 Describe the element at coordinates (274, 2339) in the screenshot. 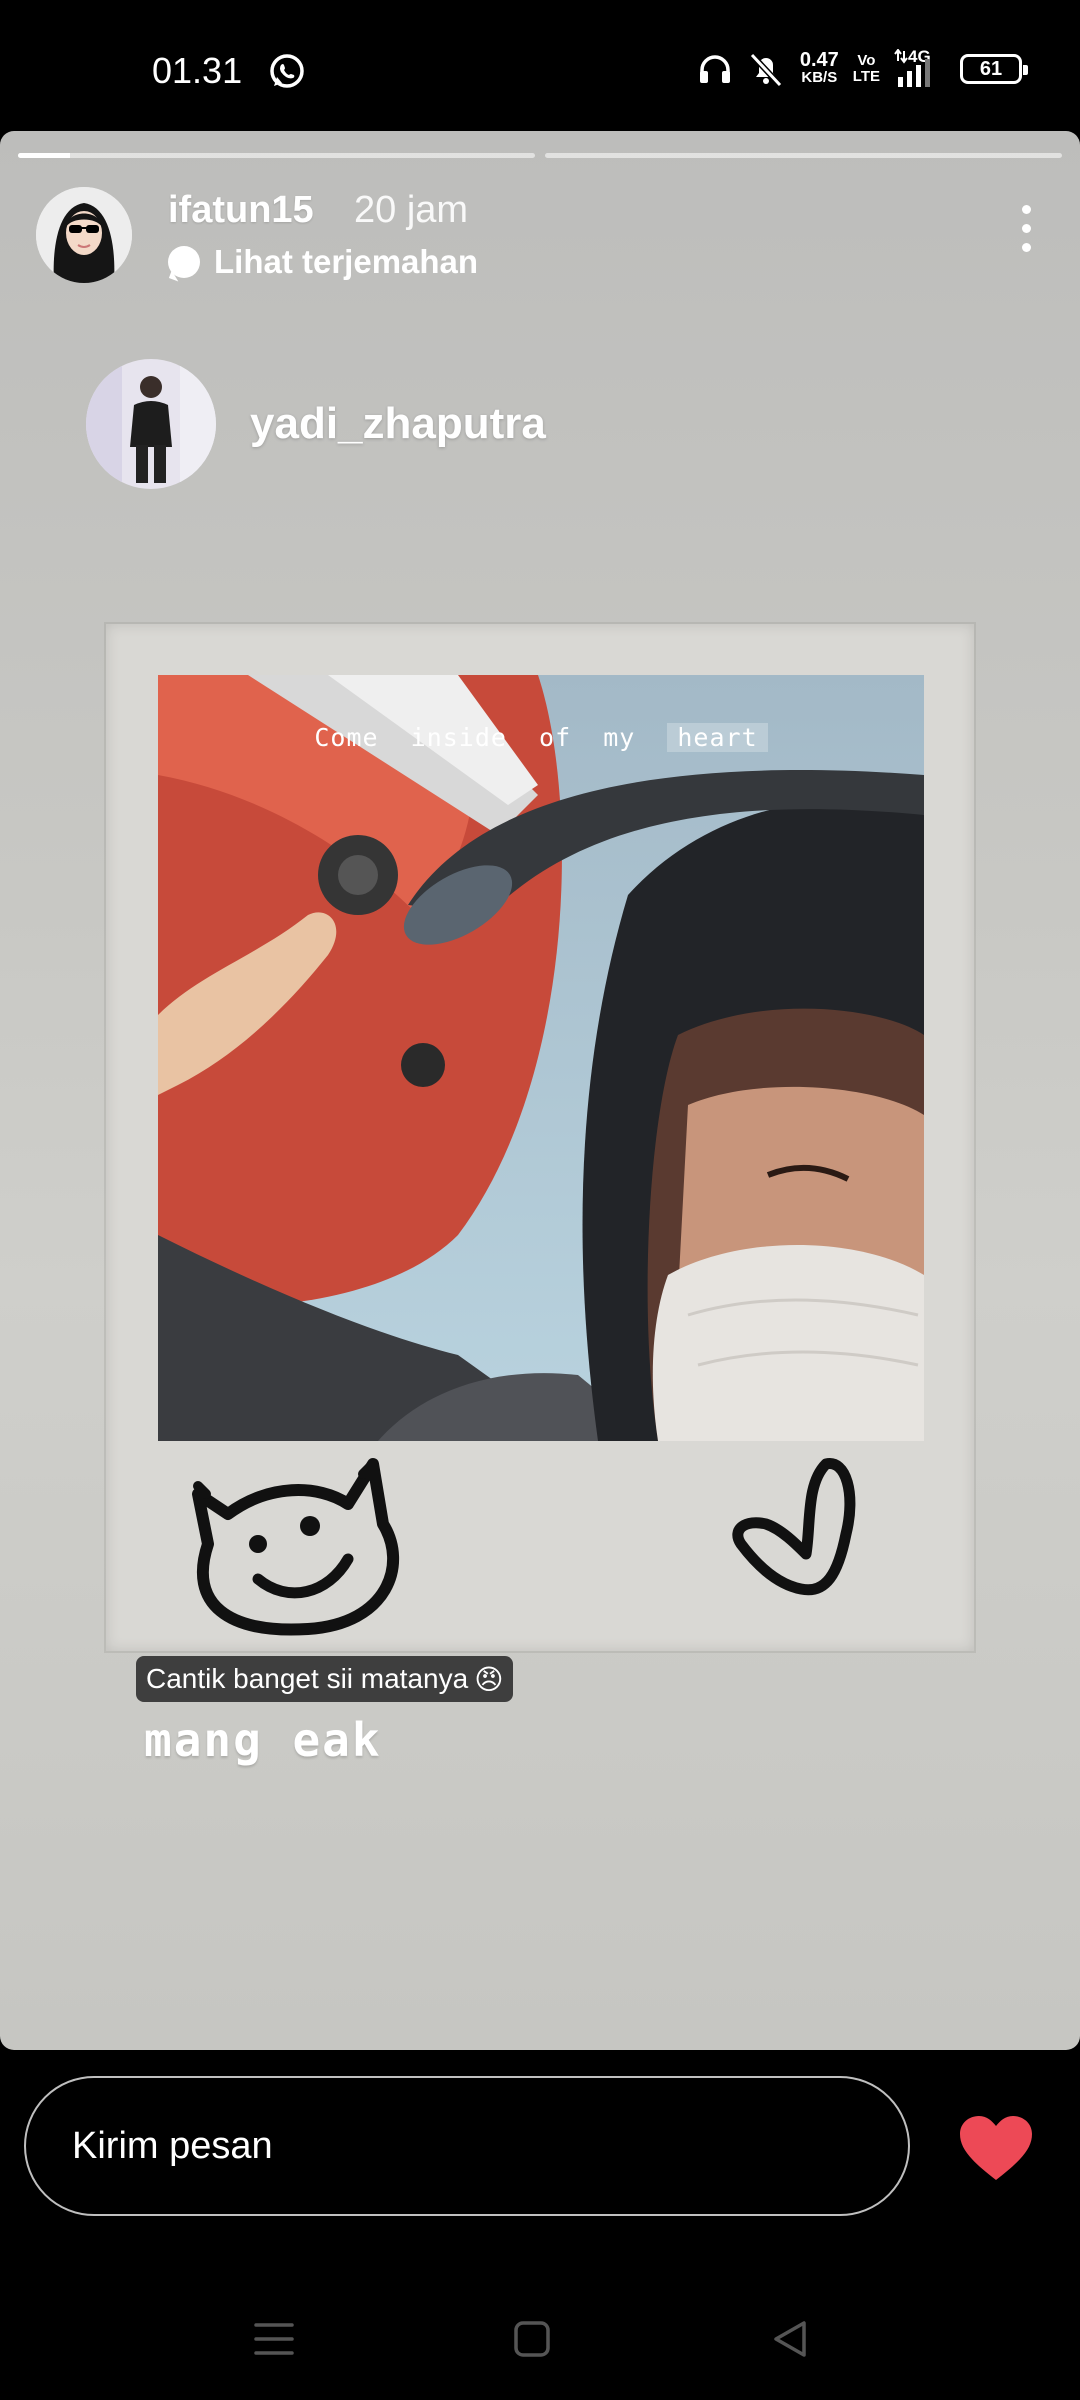

I see `menu-icon` at that location.